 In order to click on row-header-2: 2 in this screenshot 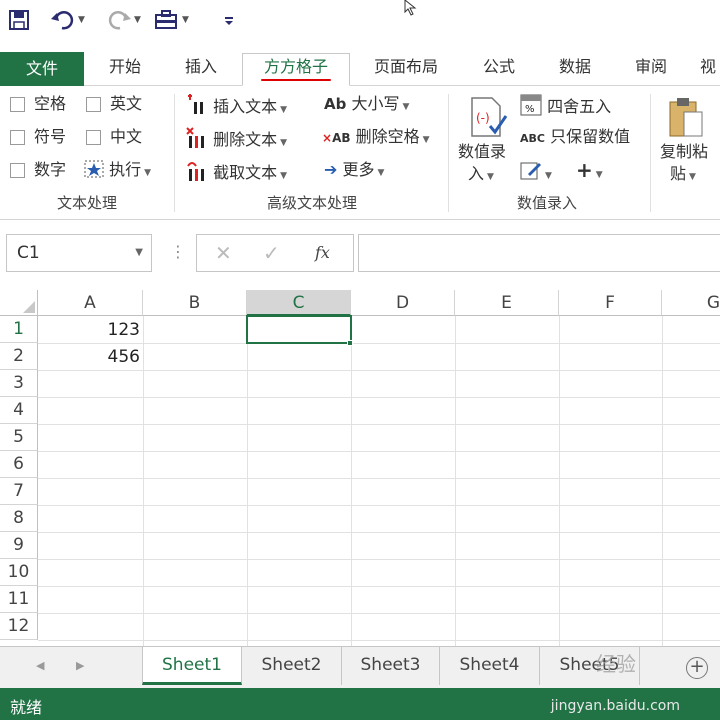, I will do `click(19, 356)`.